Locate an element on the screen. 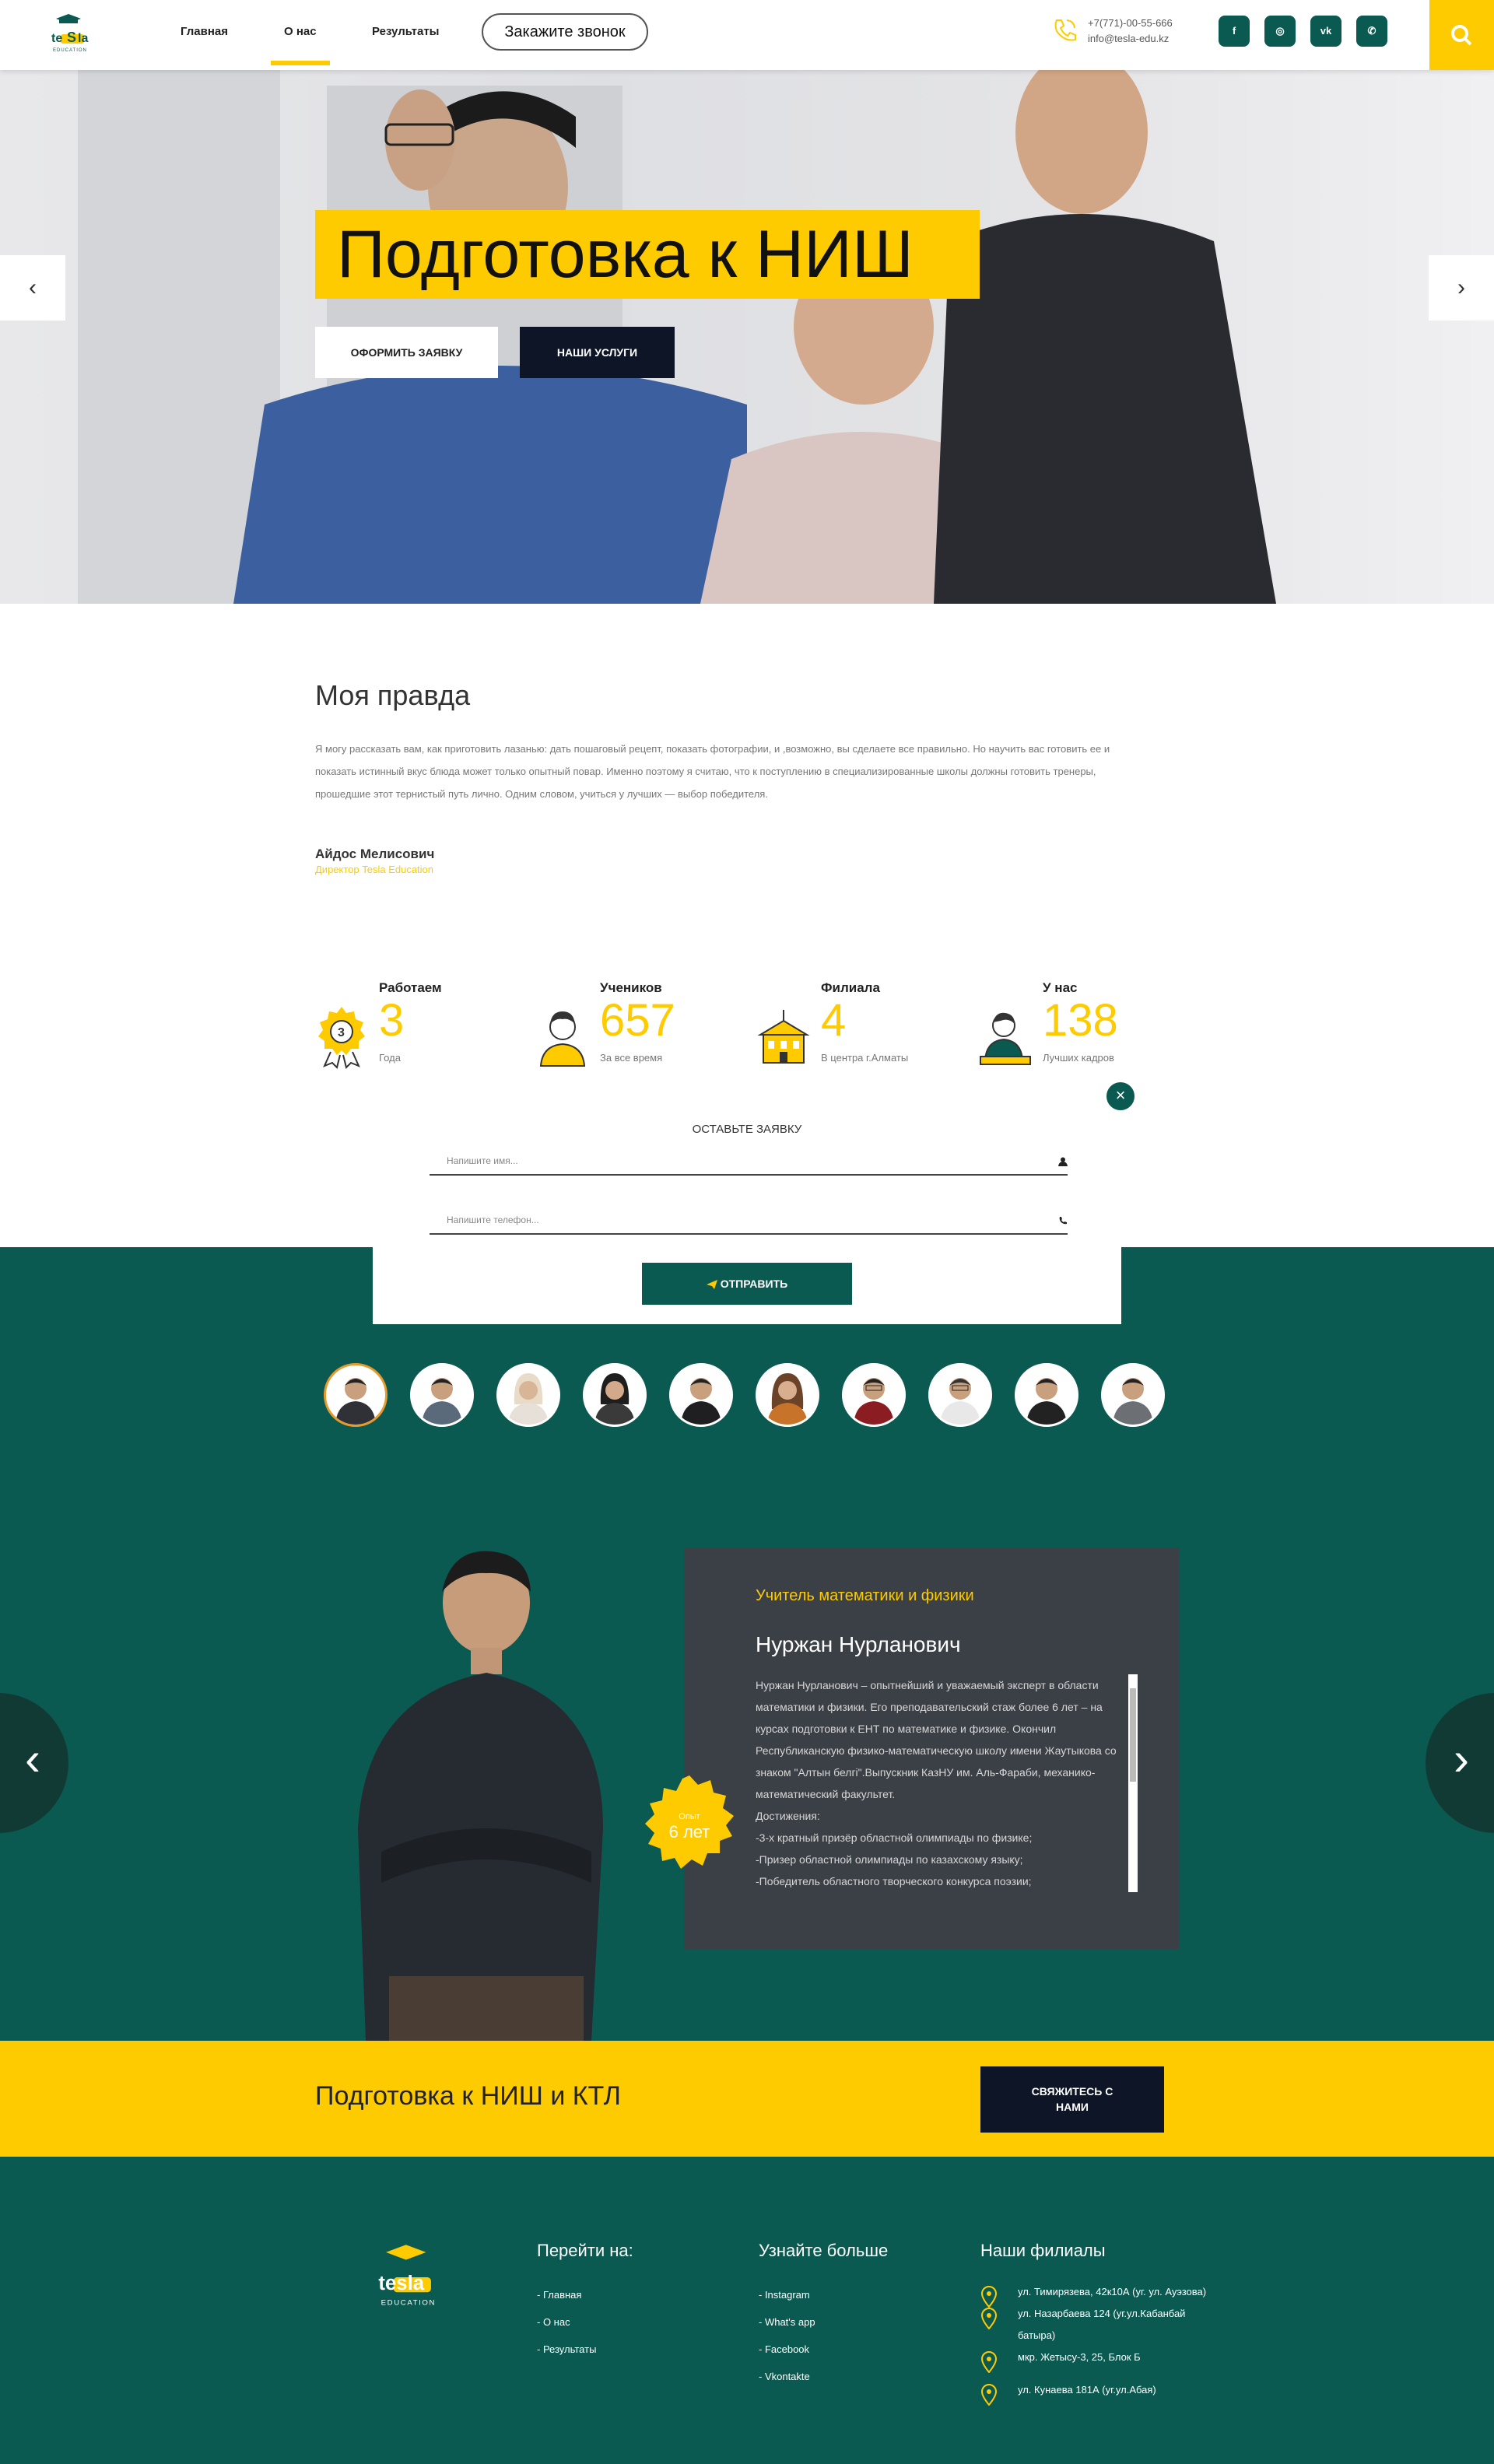 The width and height of the screenshot is (1494, 2464). close-form-button: × is located at coordinates (1120, 1096).